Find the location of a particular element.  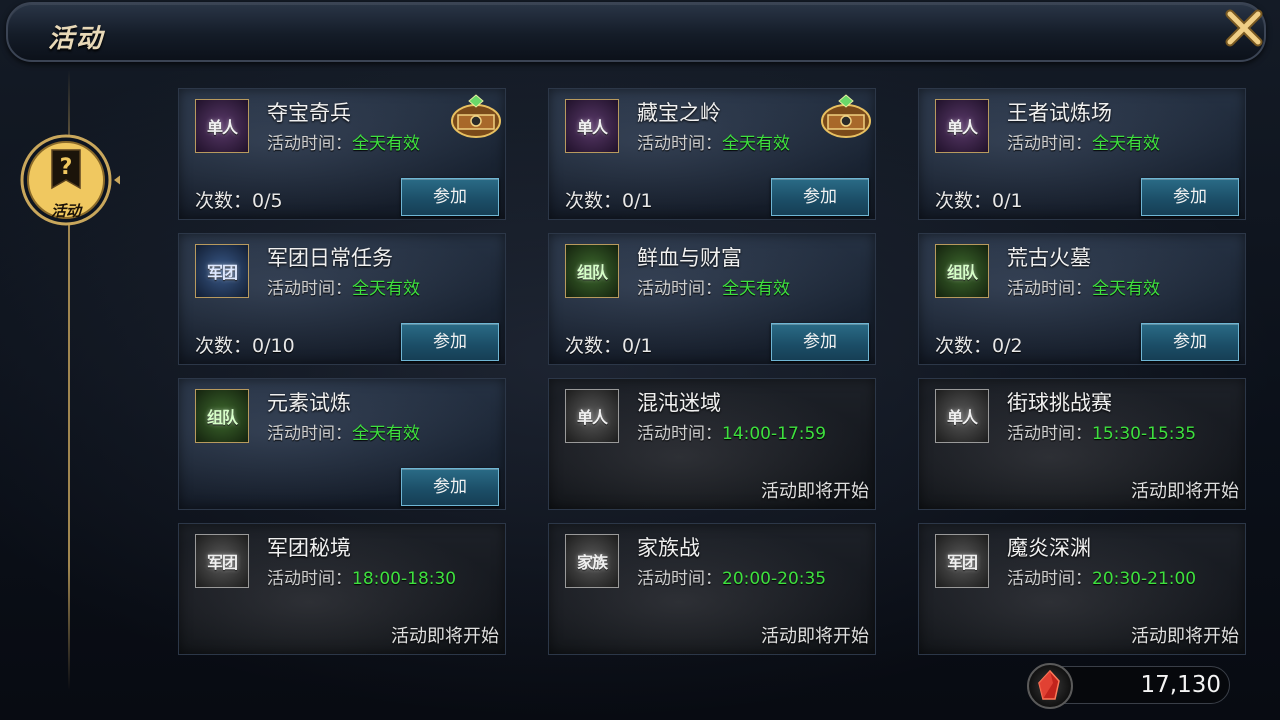

activity-time: 活动时间：18:00-18:30 is located at coordinates (361, 576).